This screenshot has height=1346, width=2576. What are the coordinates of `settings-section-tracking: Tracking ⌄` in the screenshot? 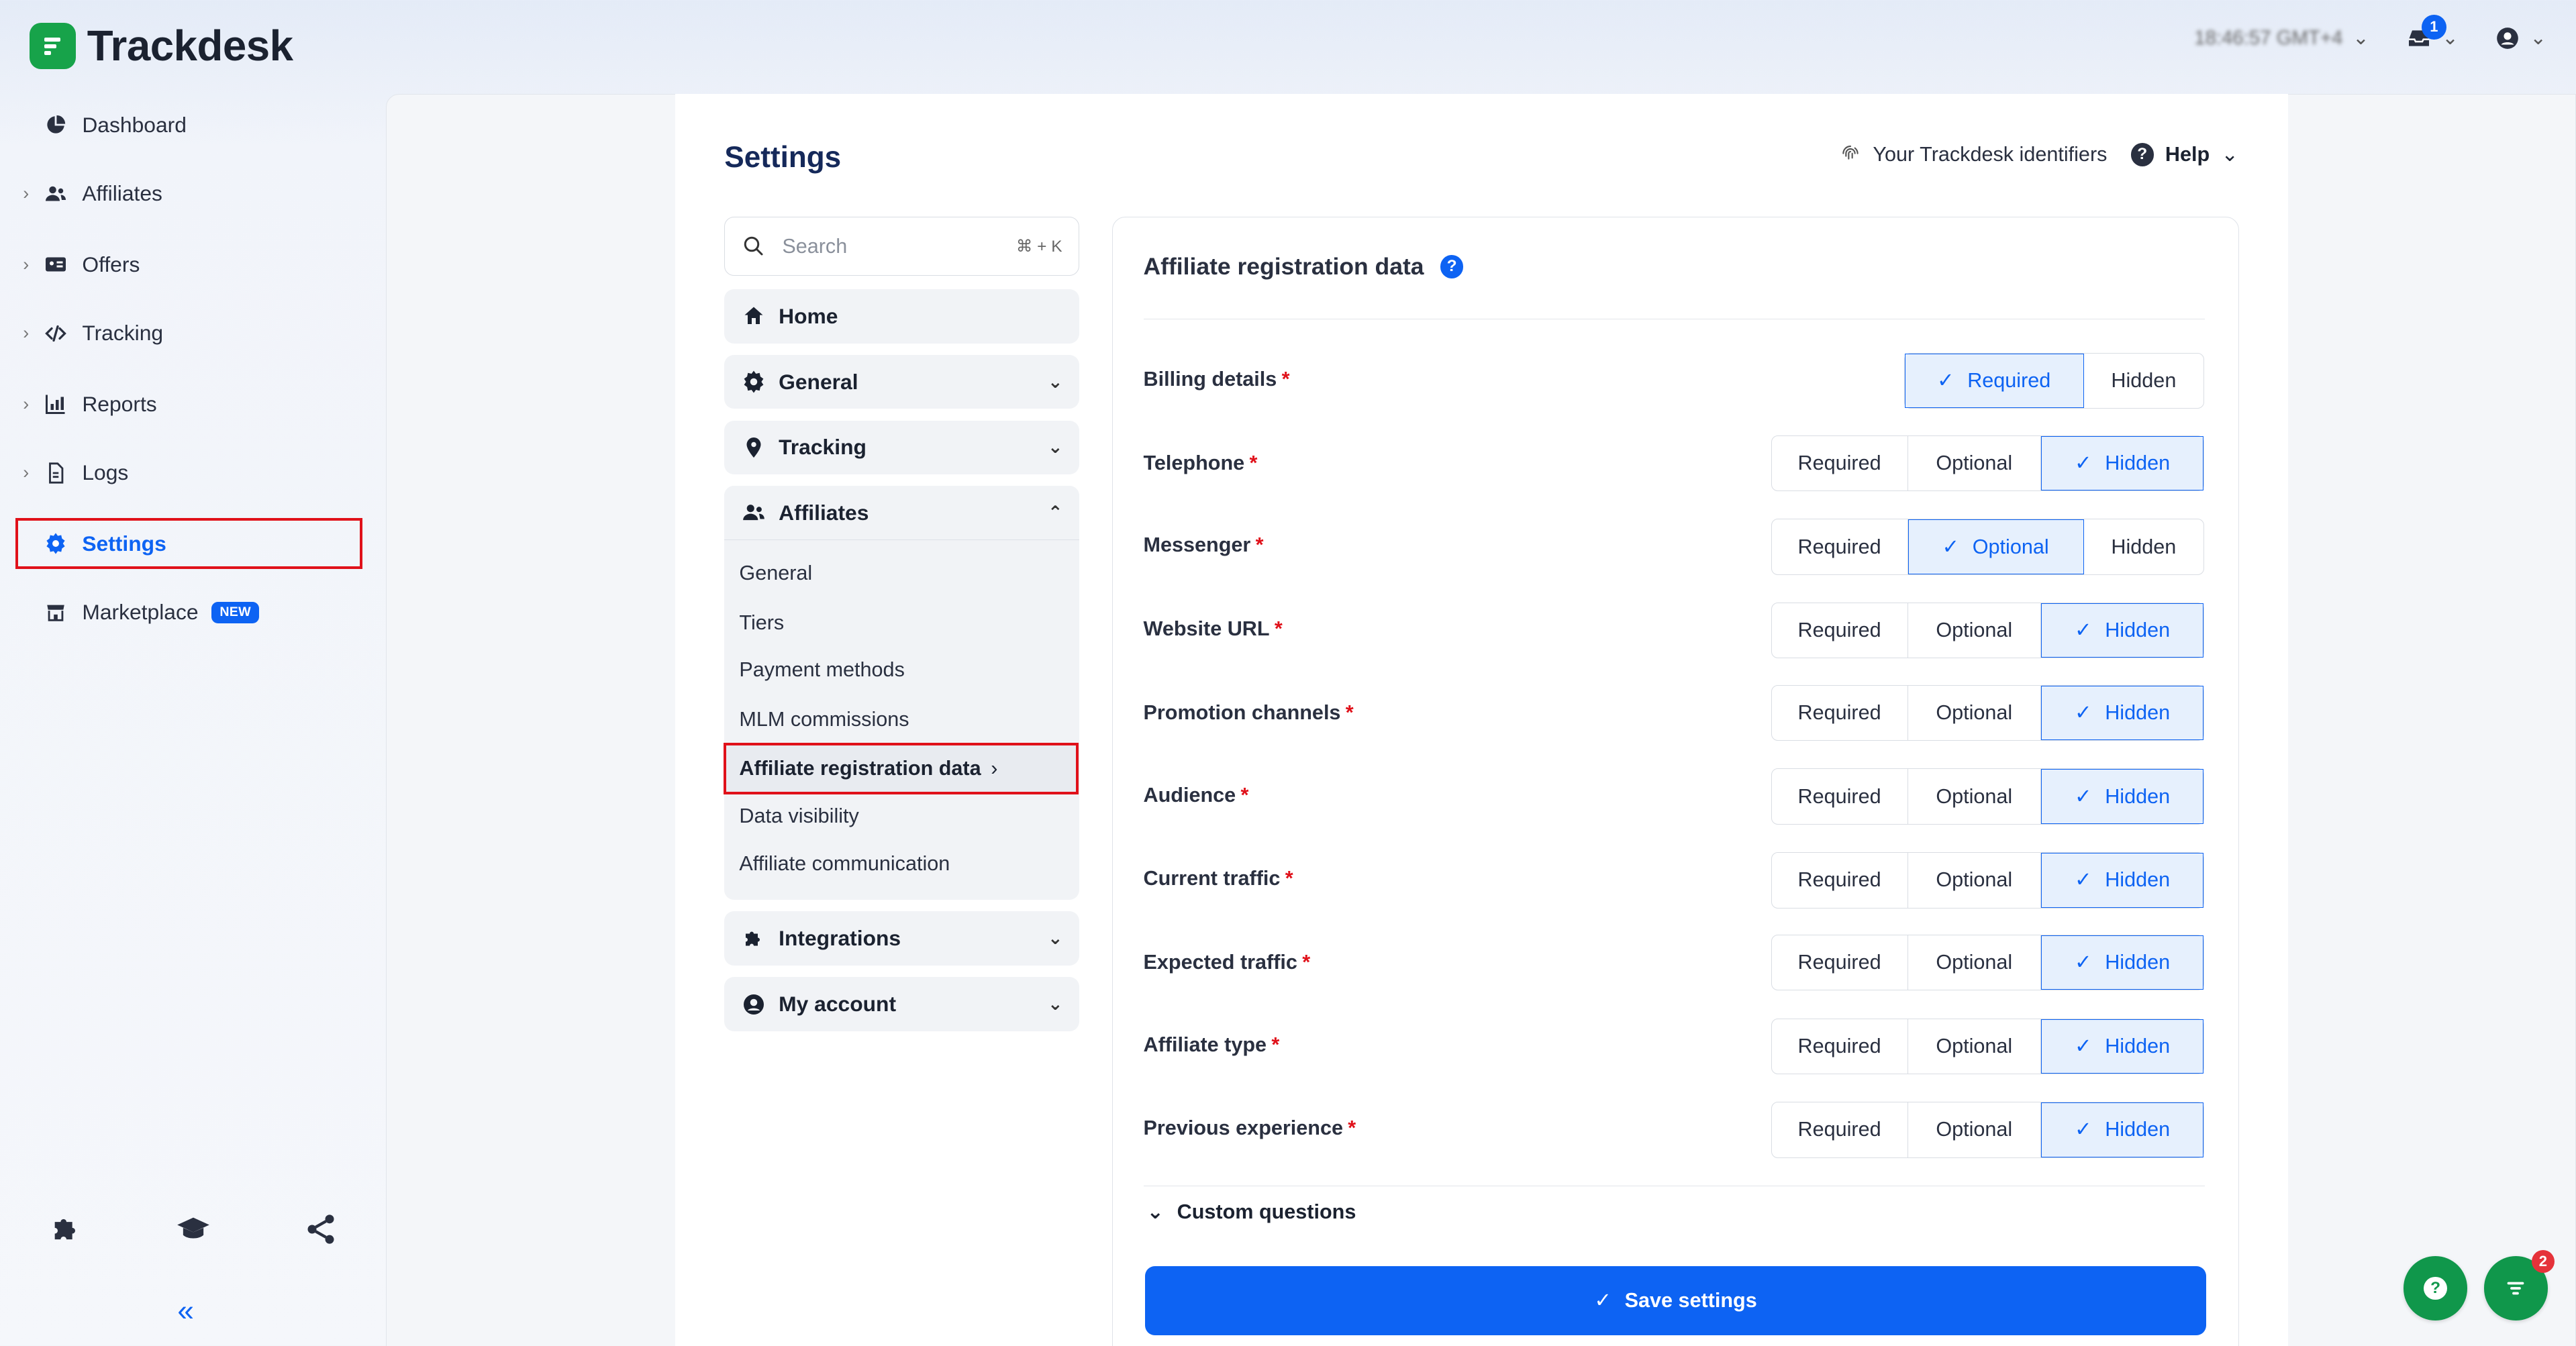 It's located at (902, 447).